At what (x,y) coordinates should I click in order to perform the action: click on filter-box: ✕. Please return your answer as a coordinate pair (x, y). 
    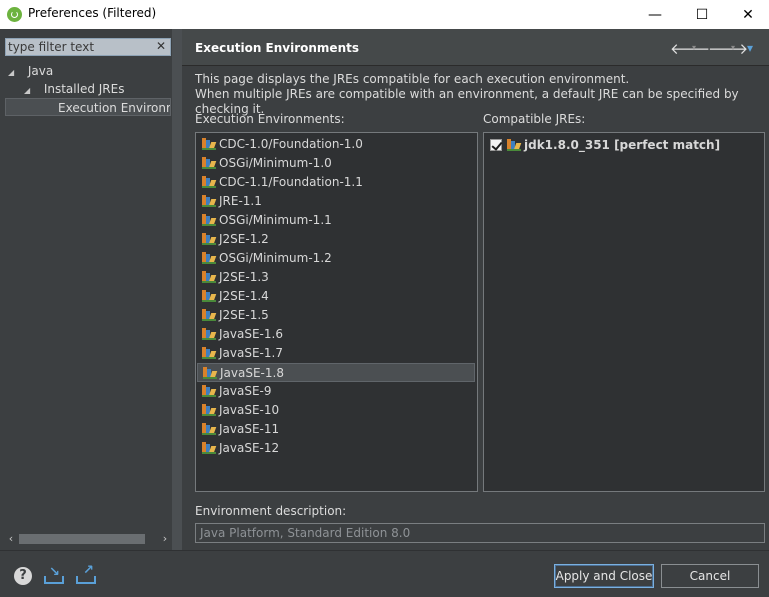
    Looking at the image, I should click on (88, 47).